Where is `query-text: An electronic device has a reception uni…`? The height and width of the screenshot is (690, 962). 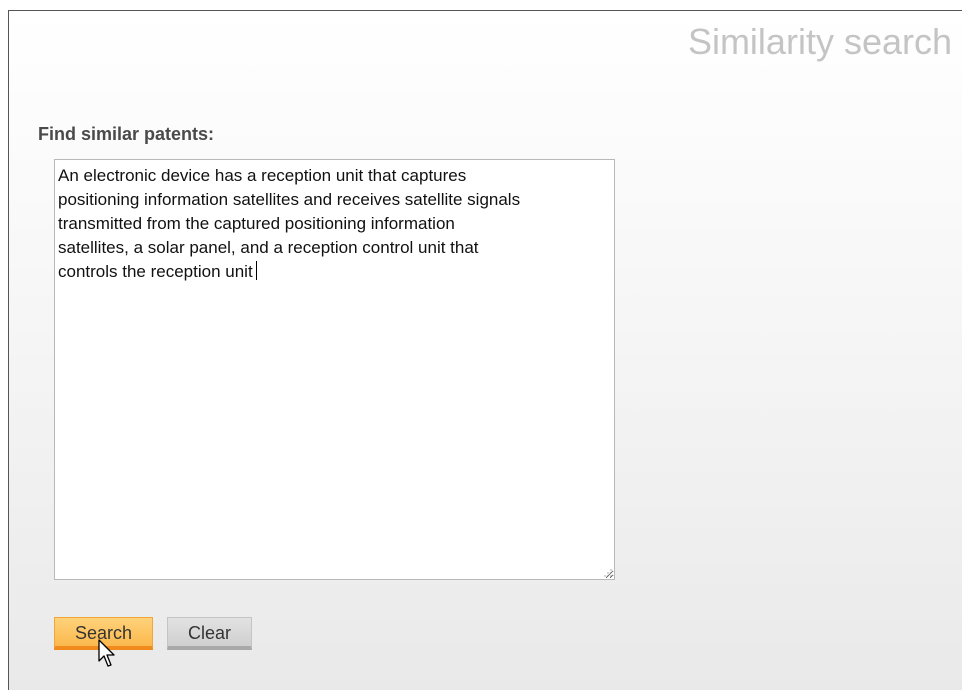 query-text: An electronic device has a reception uni… is located at coordinates (289, 223).